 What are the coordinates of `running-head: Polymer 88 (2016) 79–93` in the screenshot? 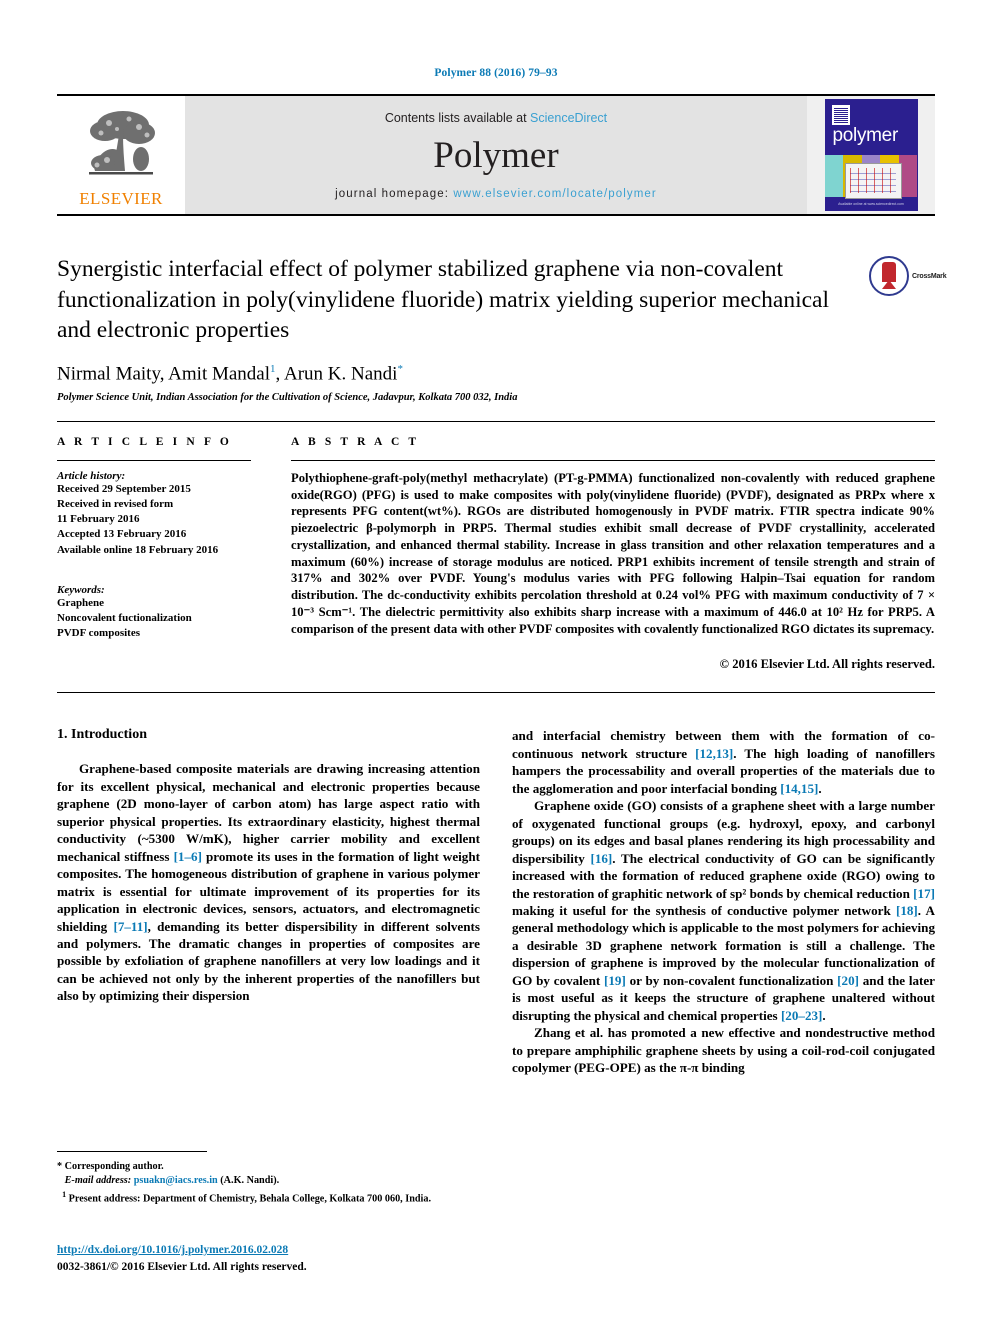 It's located at (496, 73).